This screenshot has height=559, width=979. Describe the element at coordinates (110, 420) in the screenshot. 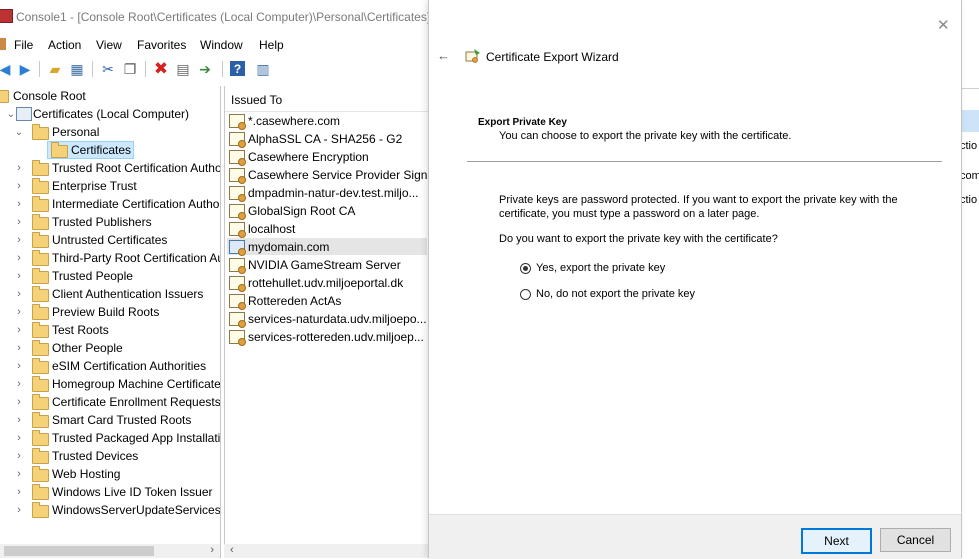

I see `tree-item-store: › Smart Card Trusted Roots` at that location.